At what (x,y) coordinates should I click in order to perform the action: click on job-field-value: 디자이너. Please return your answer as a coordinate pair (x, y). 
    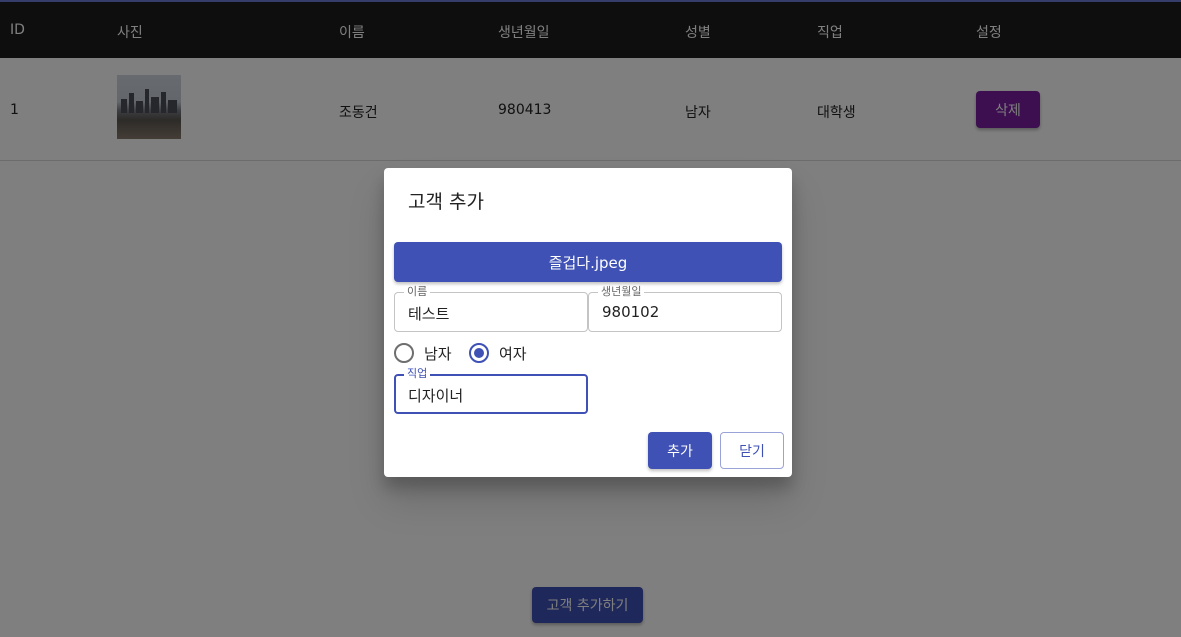
    Looking at the image, I should click on (436, 396).